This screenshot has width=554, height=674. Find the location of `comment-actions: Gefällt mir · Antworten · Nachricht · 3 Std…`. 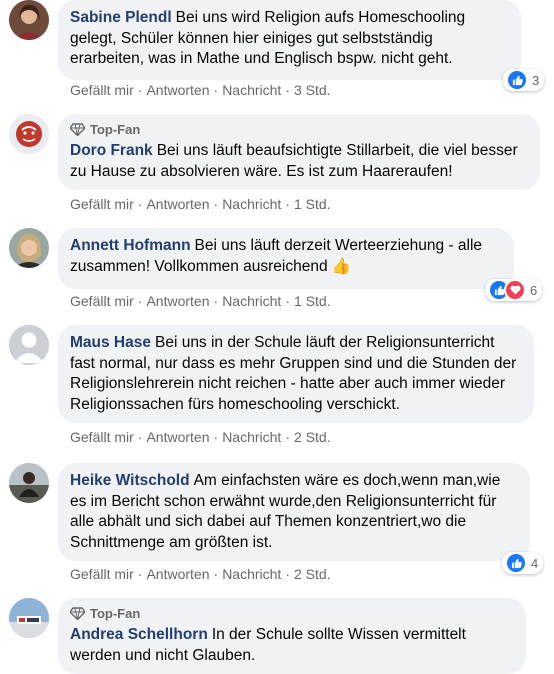

comment-actions: Gefällt mir · Antworten · Nachricht · 3 Std… is located at coordinates (200, 90).